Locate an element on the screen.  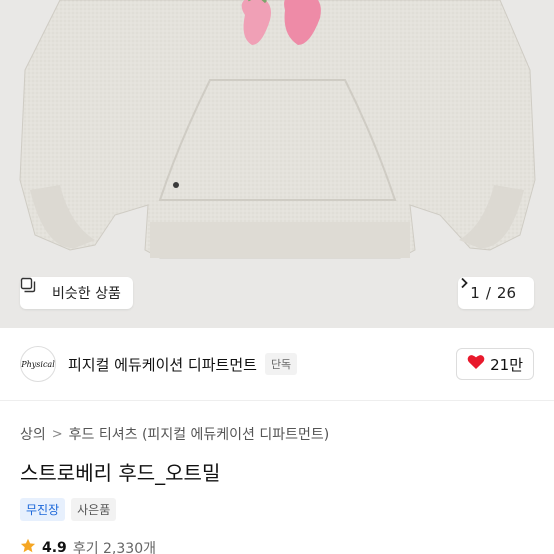
brand-logo: Physical is located at coordinates (38, 364).